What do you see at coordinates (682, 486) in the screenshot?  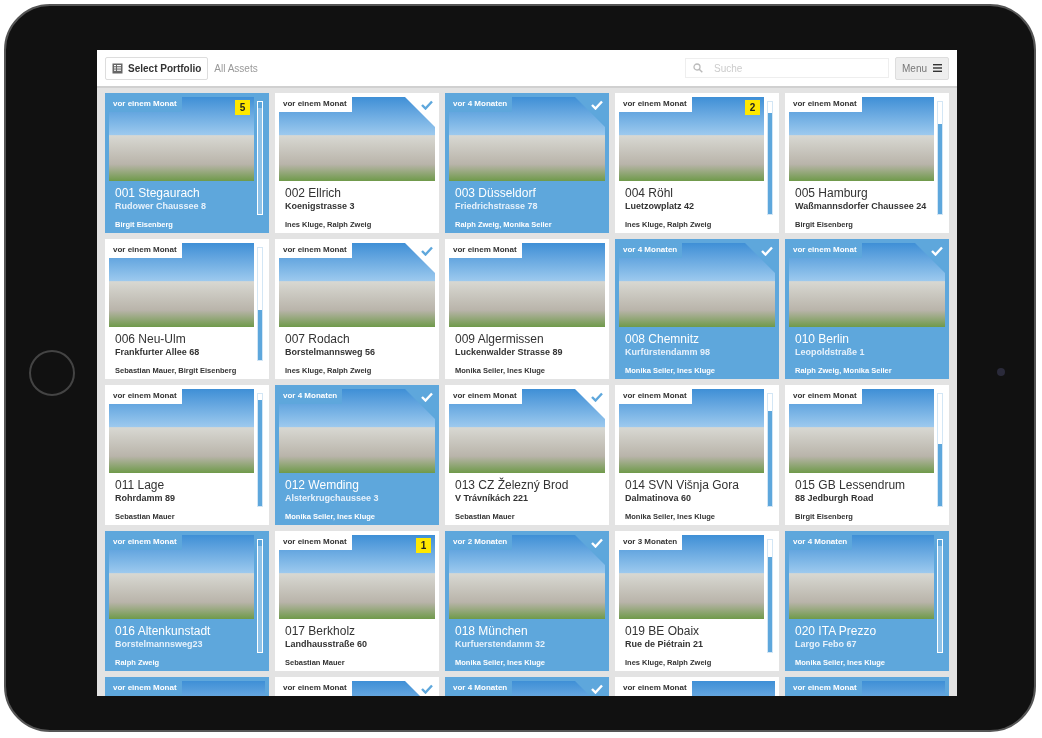 I see `asset-title: 014 SVN Višnja Gora` at bounding box center [682, 486].